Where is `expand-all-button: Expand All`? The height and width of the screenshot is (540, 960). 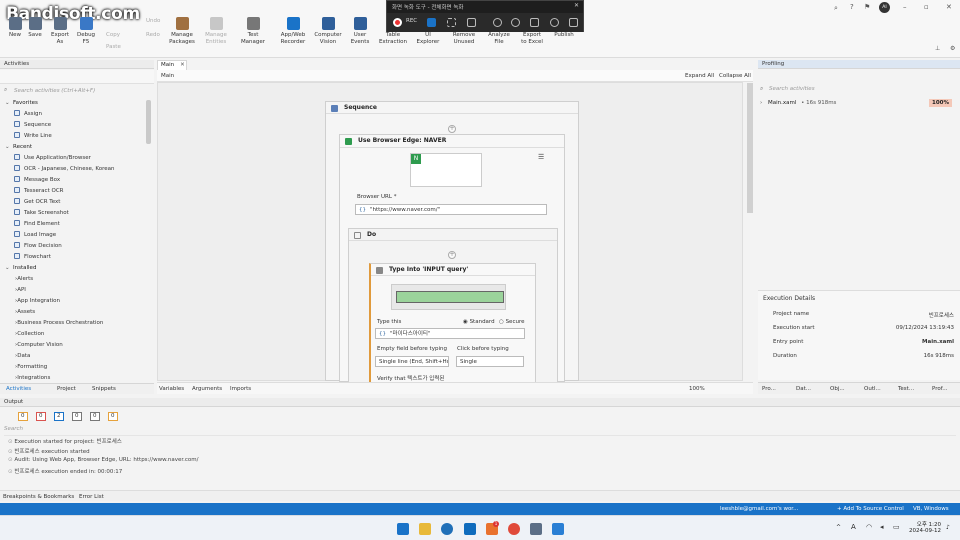
expand-all-button: Expand All is located at coordinates (699, 76).